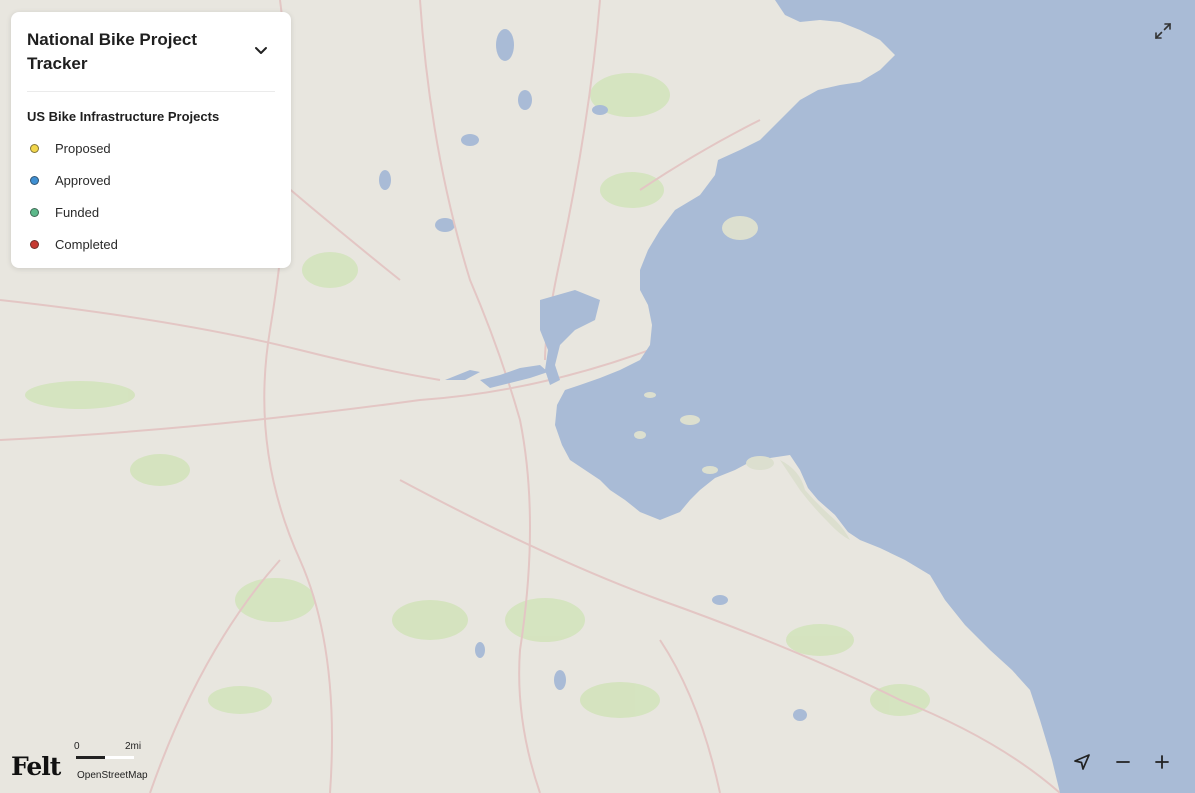  Describe the element at coordinates (1162, 762) in the screenshot. I see `zoom-in-icon` at that location.